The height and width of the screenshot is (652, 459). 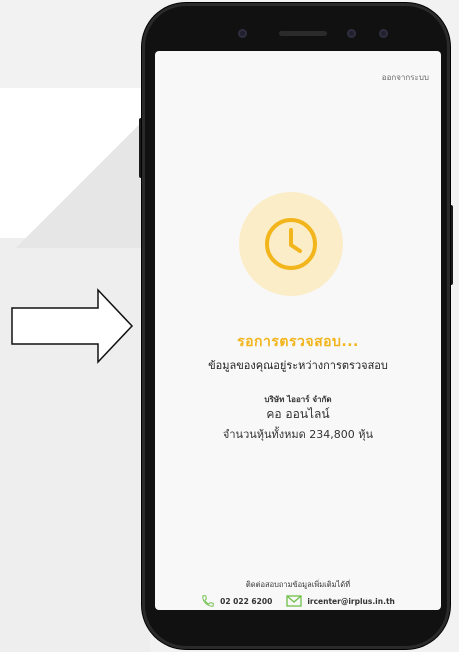 I want to click on phone-contact: 02 022 6200, so click(x=236, y=601).